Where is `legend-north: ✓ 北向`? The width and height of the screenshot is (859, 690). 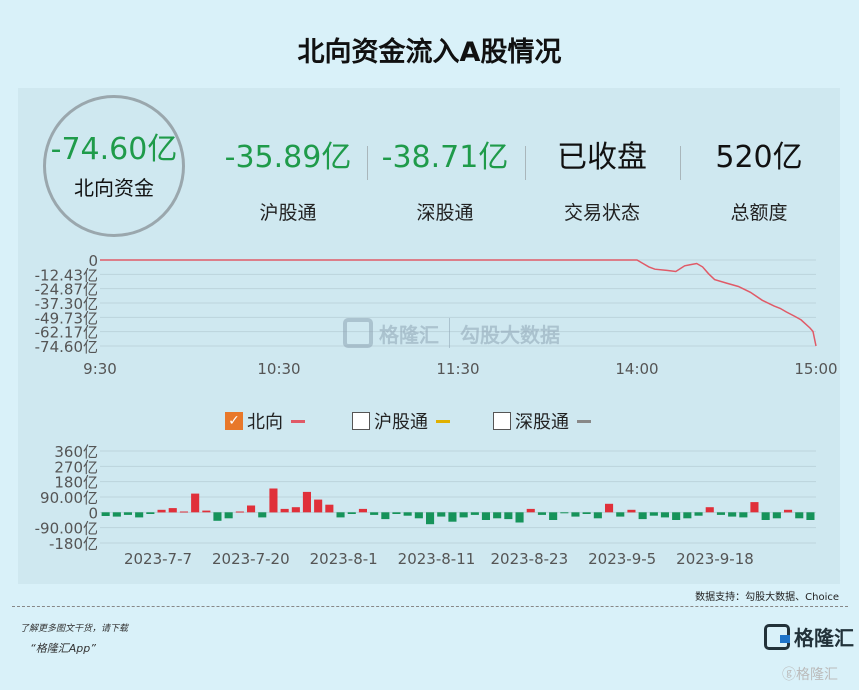 legend-north: ✓ 北向 is located at coordinates (265, 421).